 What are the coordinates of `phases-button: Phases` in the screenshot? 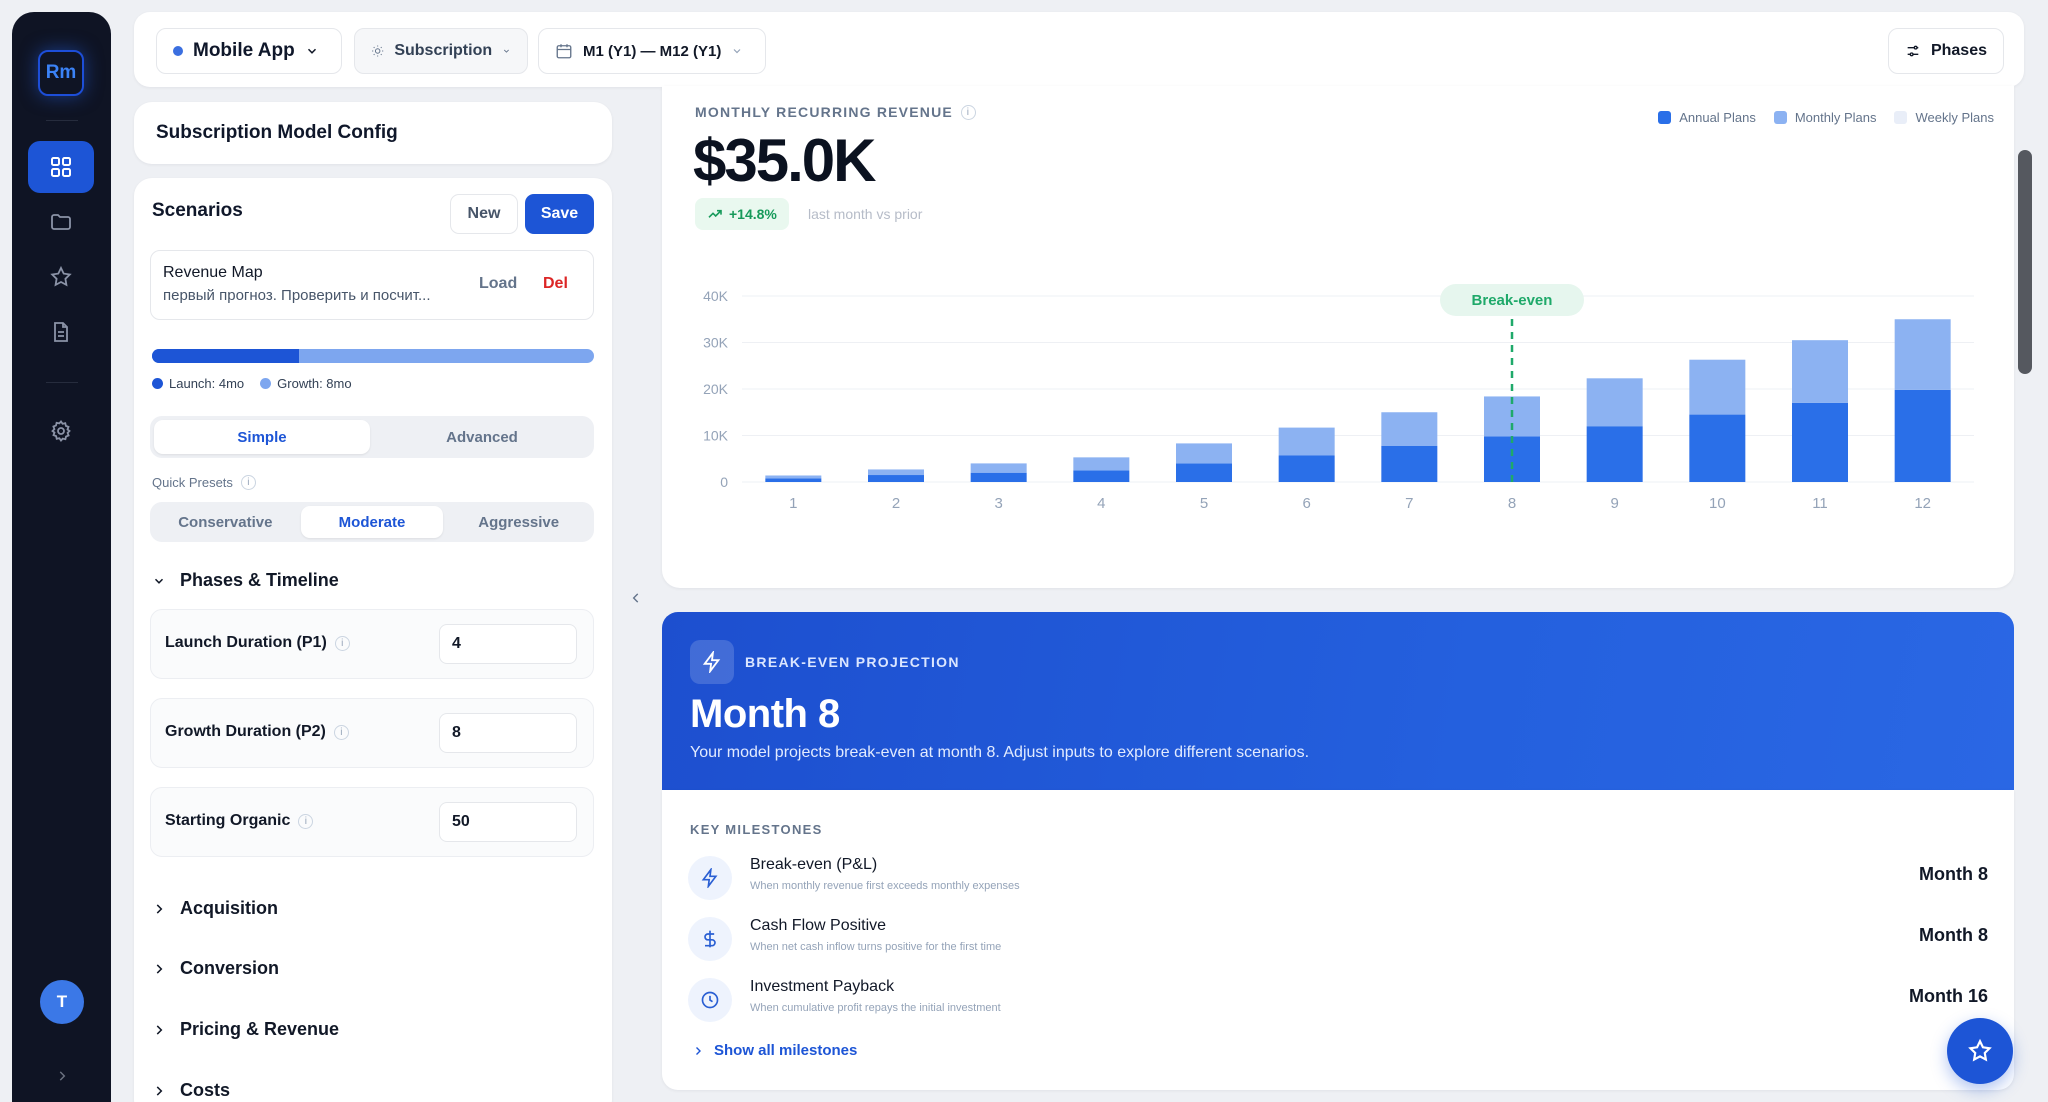 It's located at (1946, 51).